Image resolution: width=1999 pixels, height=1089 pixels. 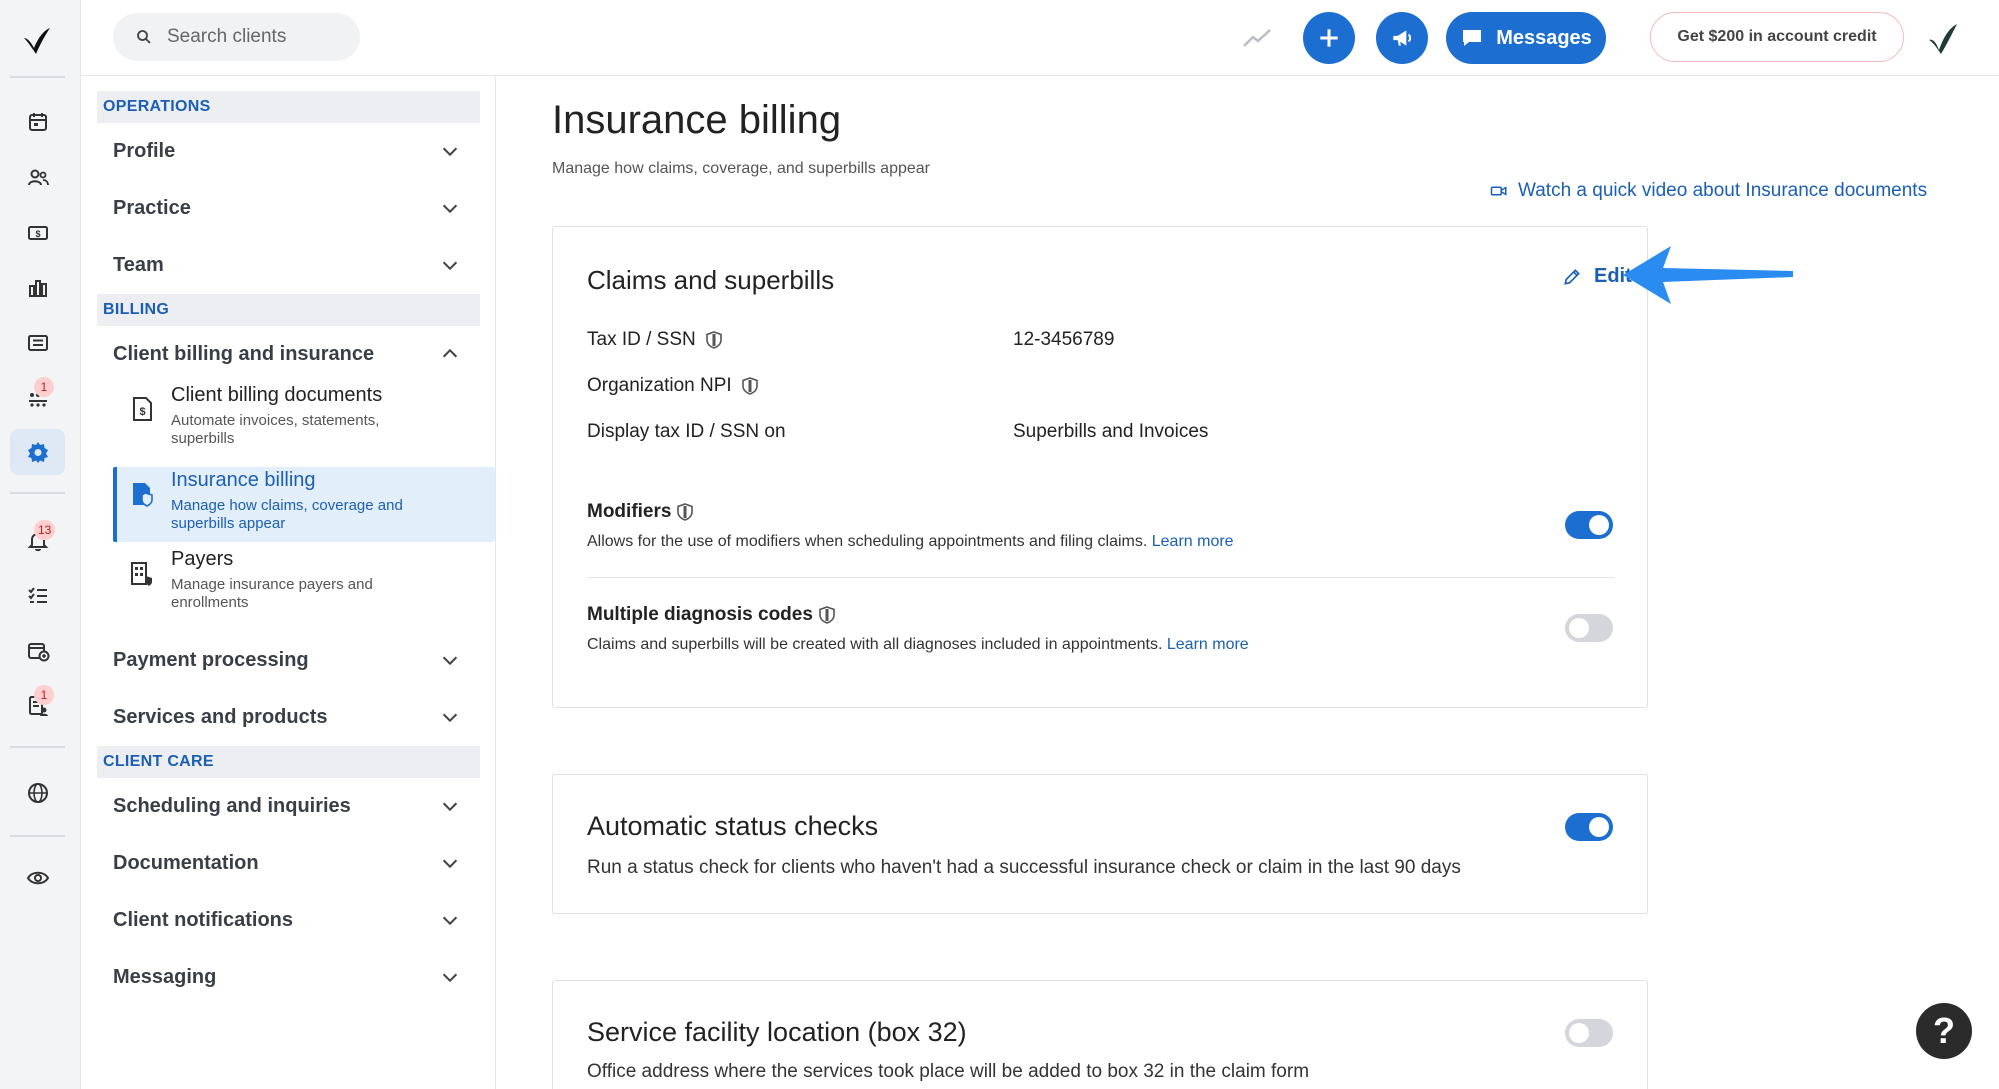 I want to click on claims-card-title: Claims and superbills, so click(x=711, y=280).